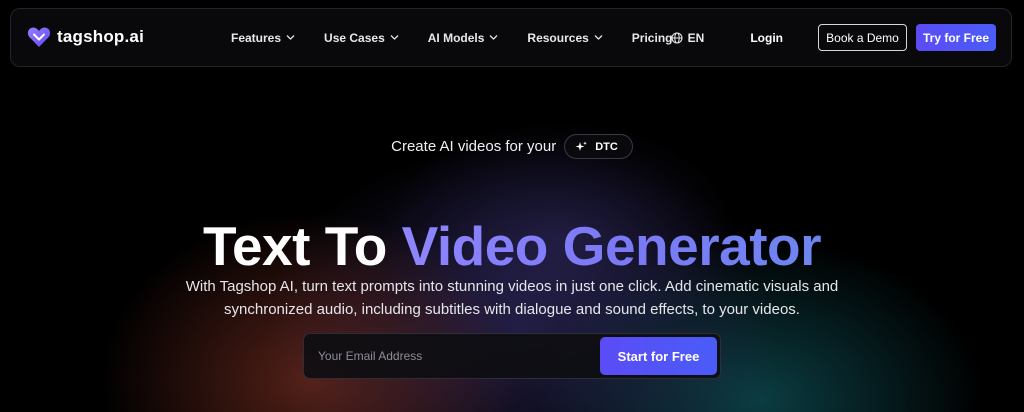 Image resolution: width=1024 pixels, height=412 pixels. I want to click on nav-item-label: Use Cases, so click(354, 37).